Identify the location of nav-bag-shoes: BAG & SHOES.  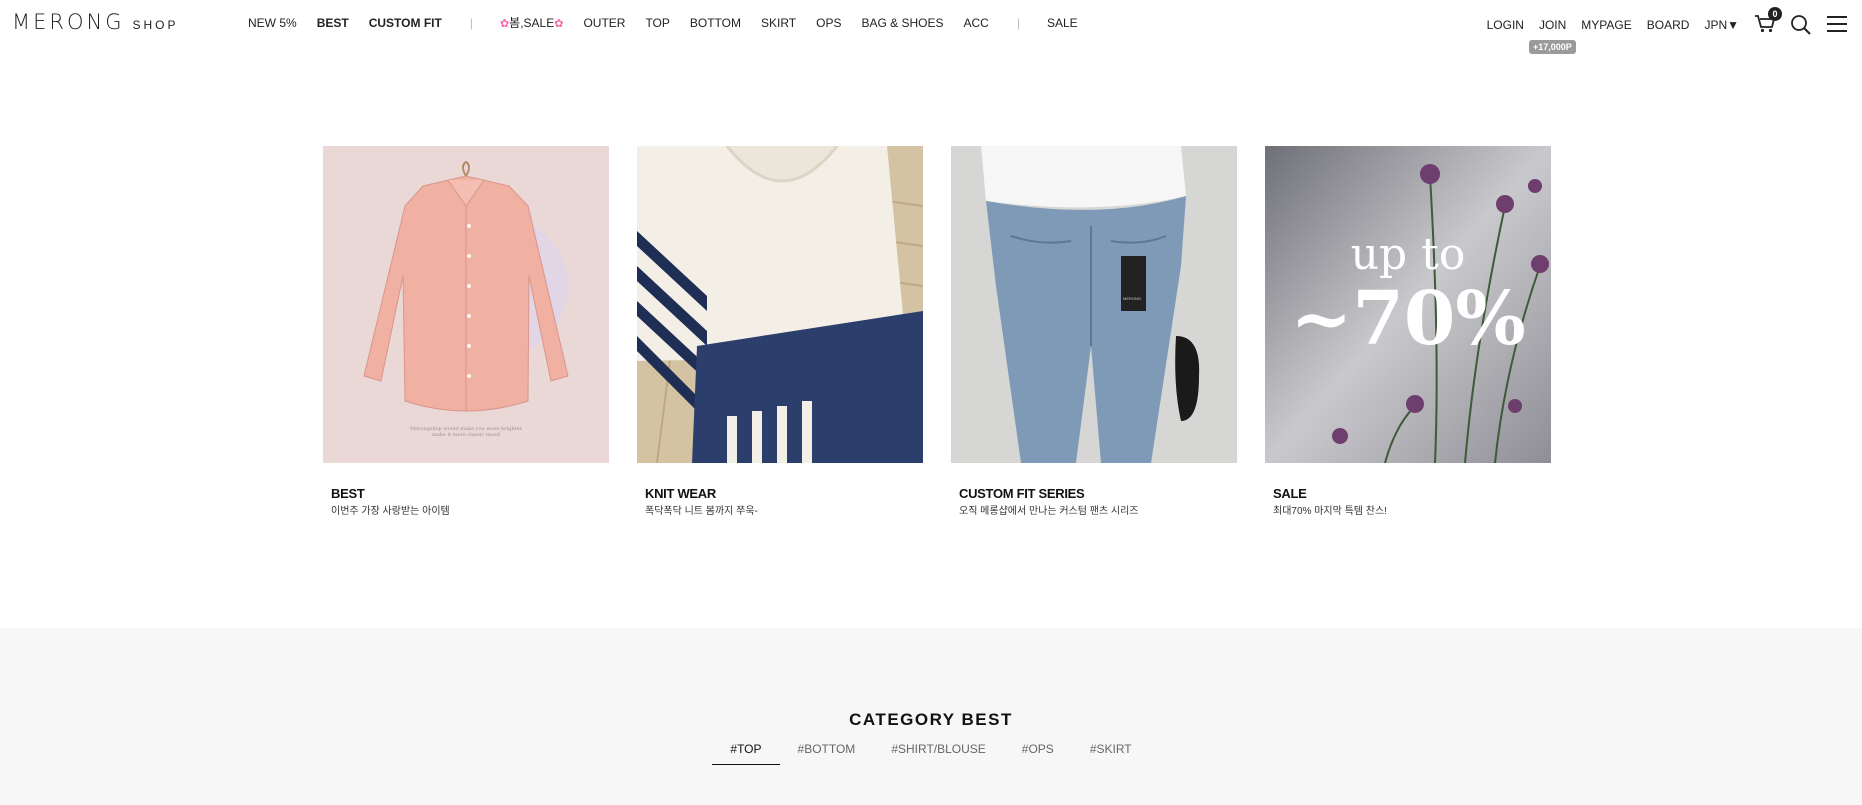
(902, 23).